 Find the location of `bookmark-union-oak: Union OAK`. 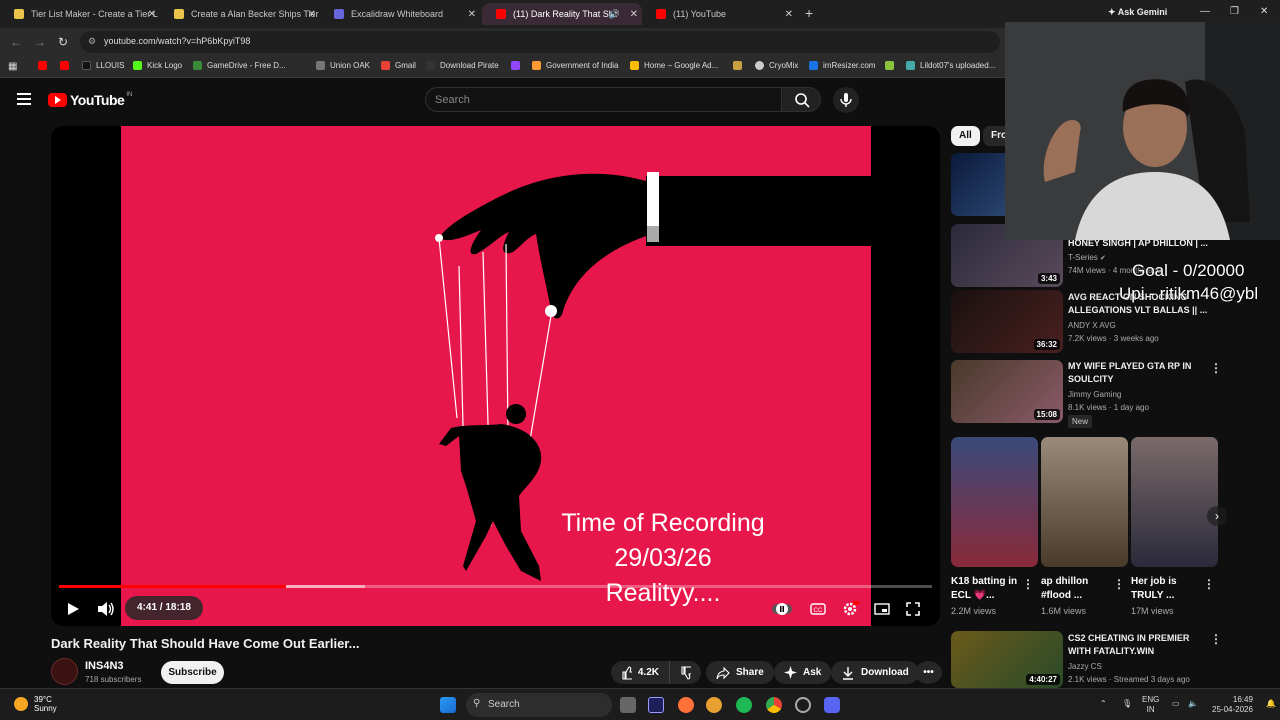

bookmark-union-oak: Union OAK is located at coordinates (343, 65).